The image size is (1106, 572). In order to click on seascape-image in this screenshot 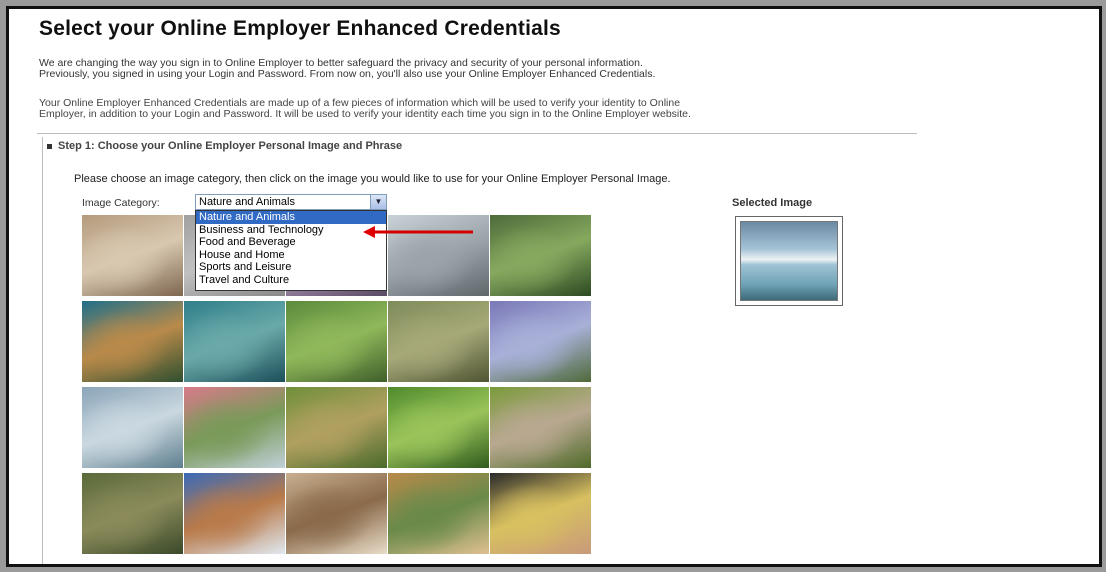, I will do `click(132, 427)`.